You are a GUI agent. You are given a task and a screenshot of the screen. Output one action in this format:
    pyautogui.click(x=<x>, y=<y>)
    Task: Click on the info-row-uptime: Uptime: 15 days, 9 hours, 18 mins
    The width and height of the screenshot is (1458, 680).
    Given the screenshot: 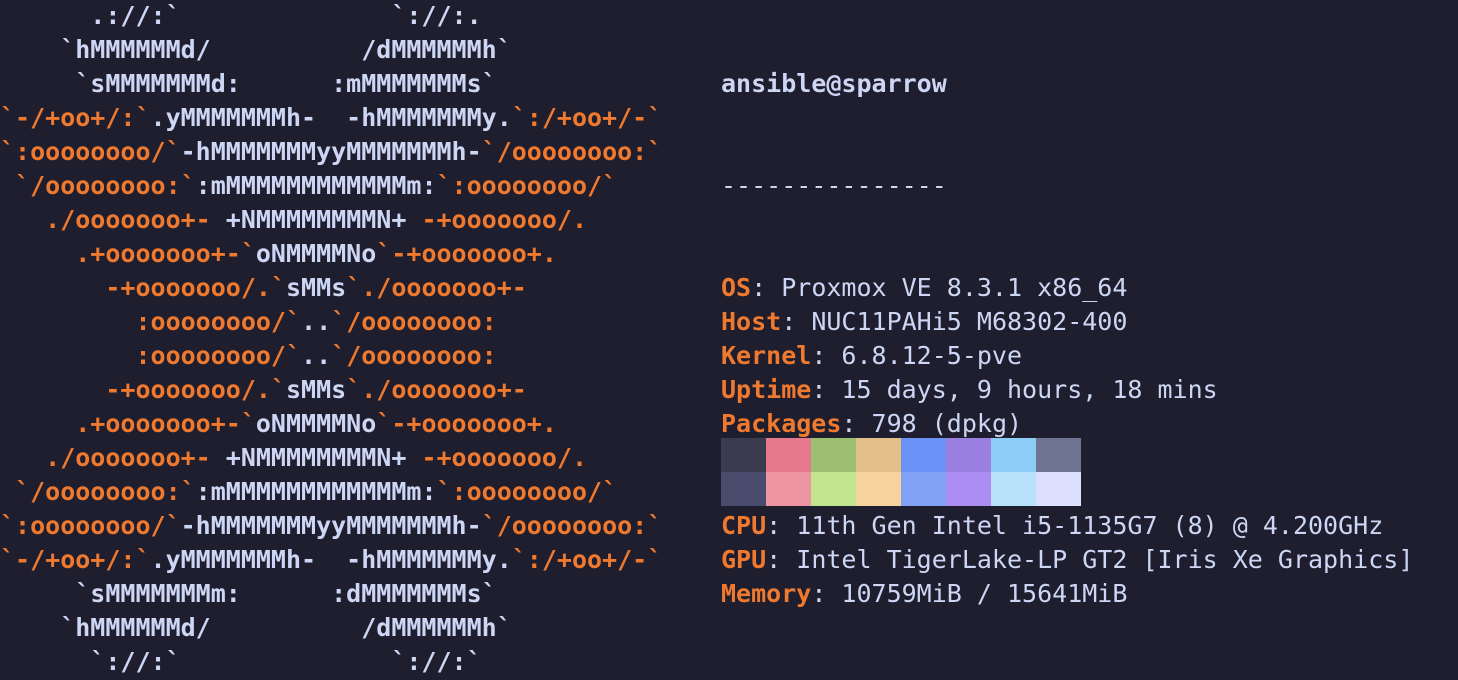 What is the action you would take?
    pyautogui.click(x=1081, y=390)
    